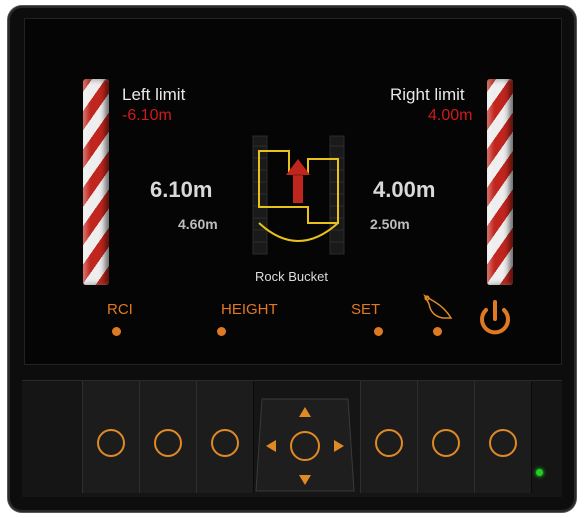  I want to click on left-limit-value: -6.10m, so click(147, 115).